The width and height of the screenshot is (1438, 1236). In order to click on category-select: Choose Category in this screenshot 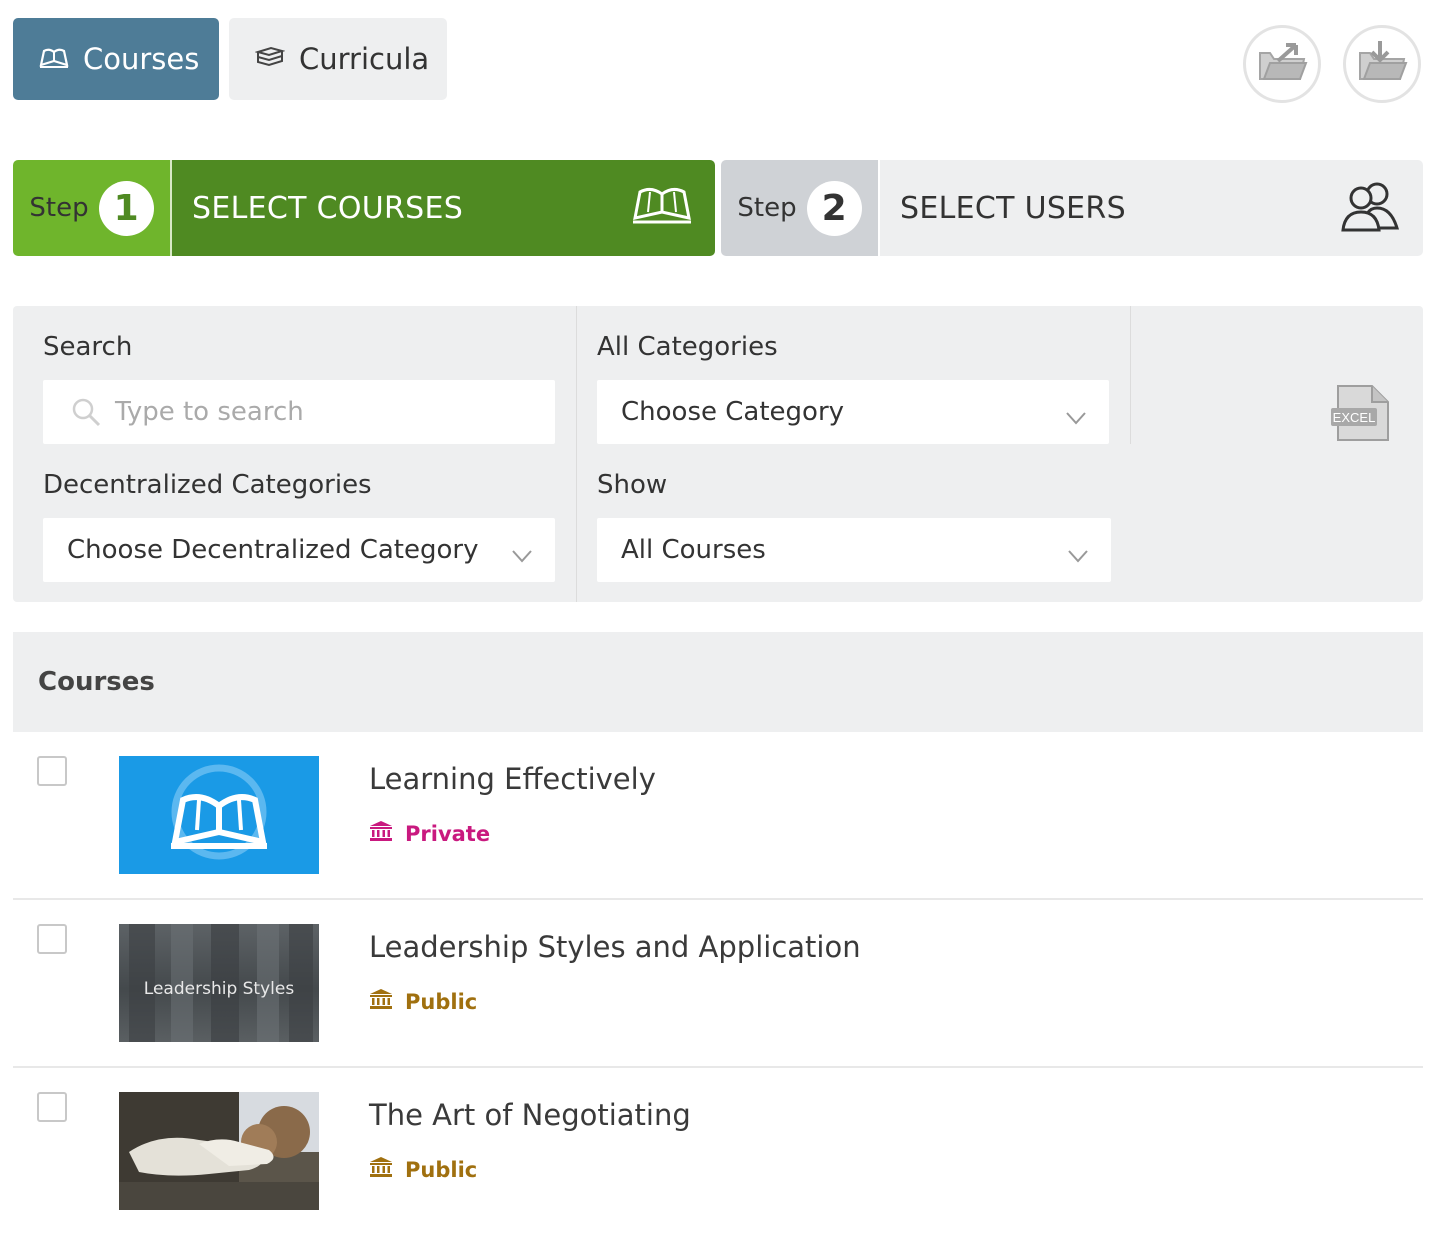, I will do `click(853, 412)`.